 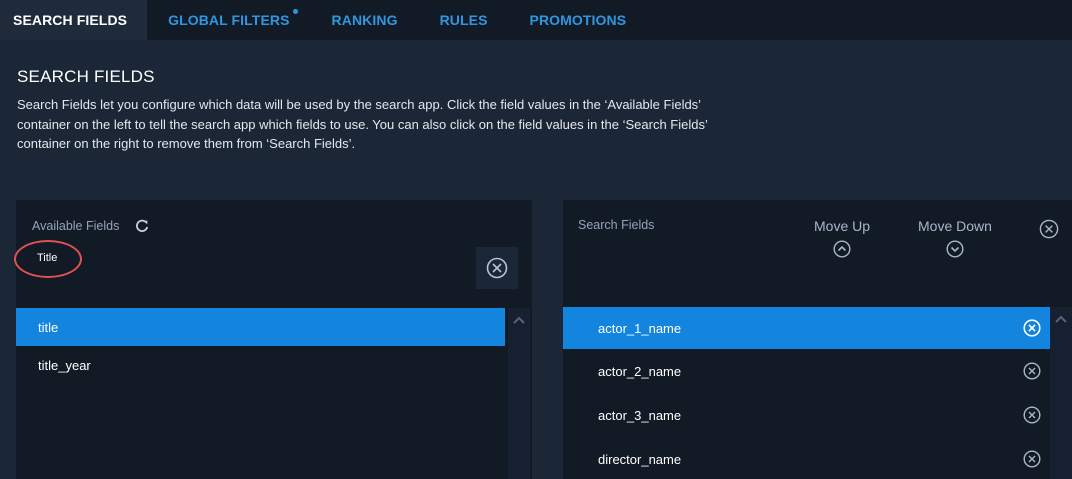 I want to click on move-down-label: Move Down, so click(x=955, y=226).